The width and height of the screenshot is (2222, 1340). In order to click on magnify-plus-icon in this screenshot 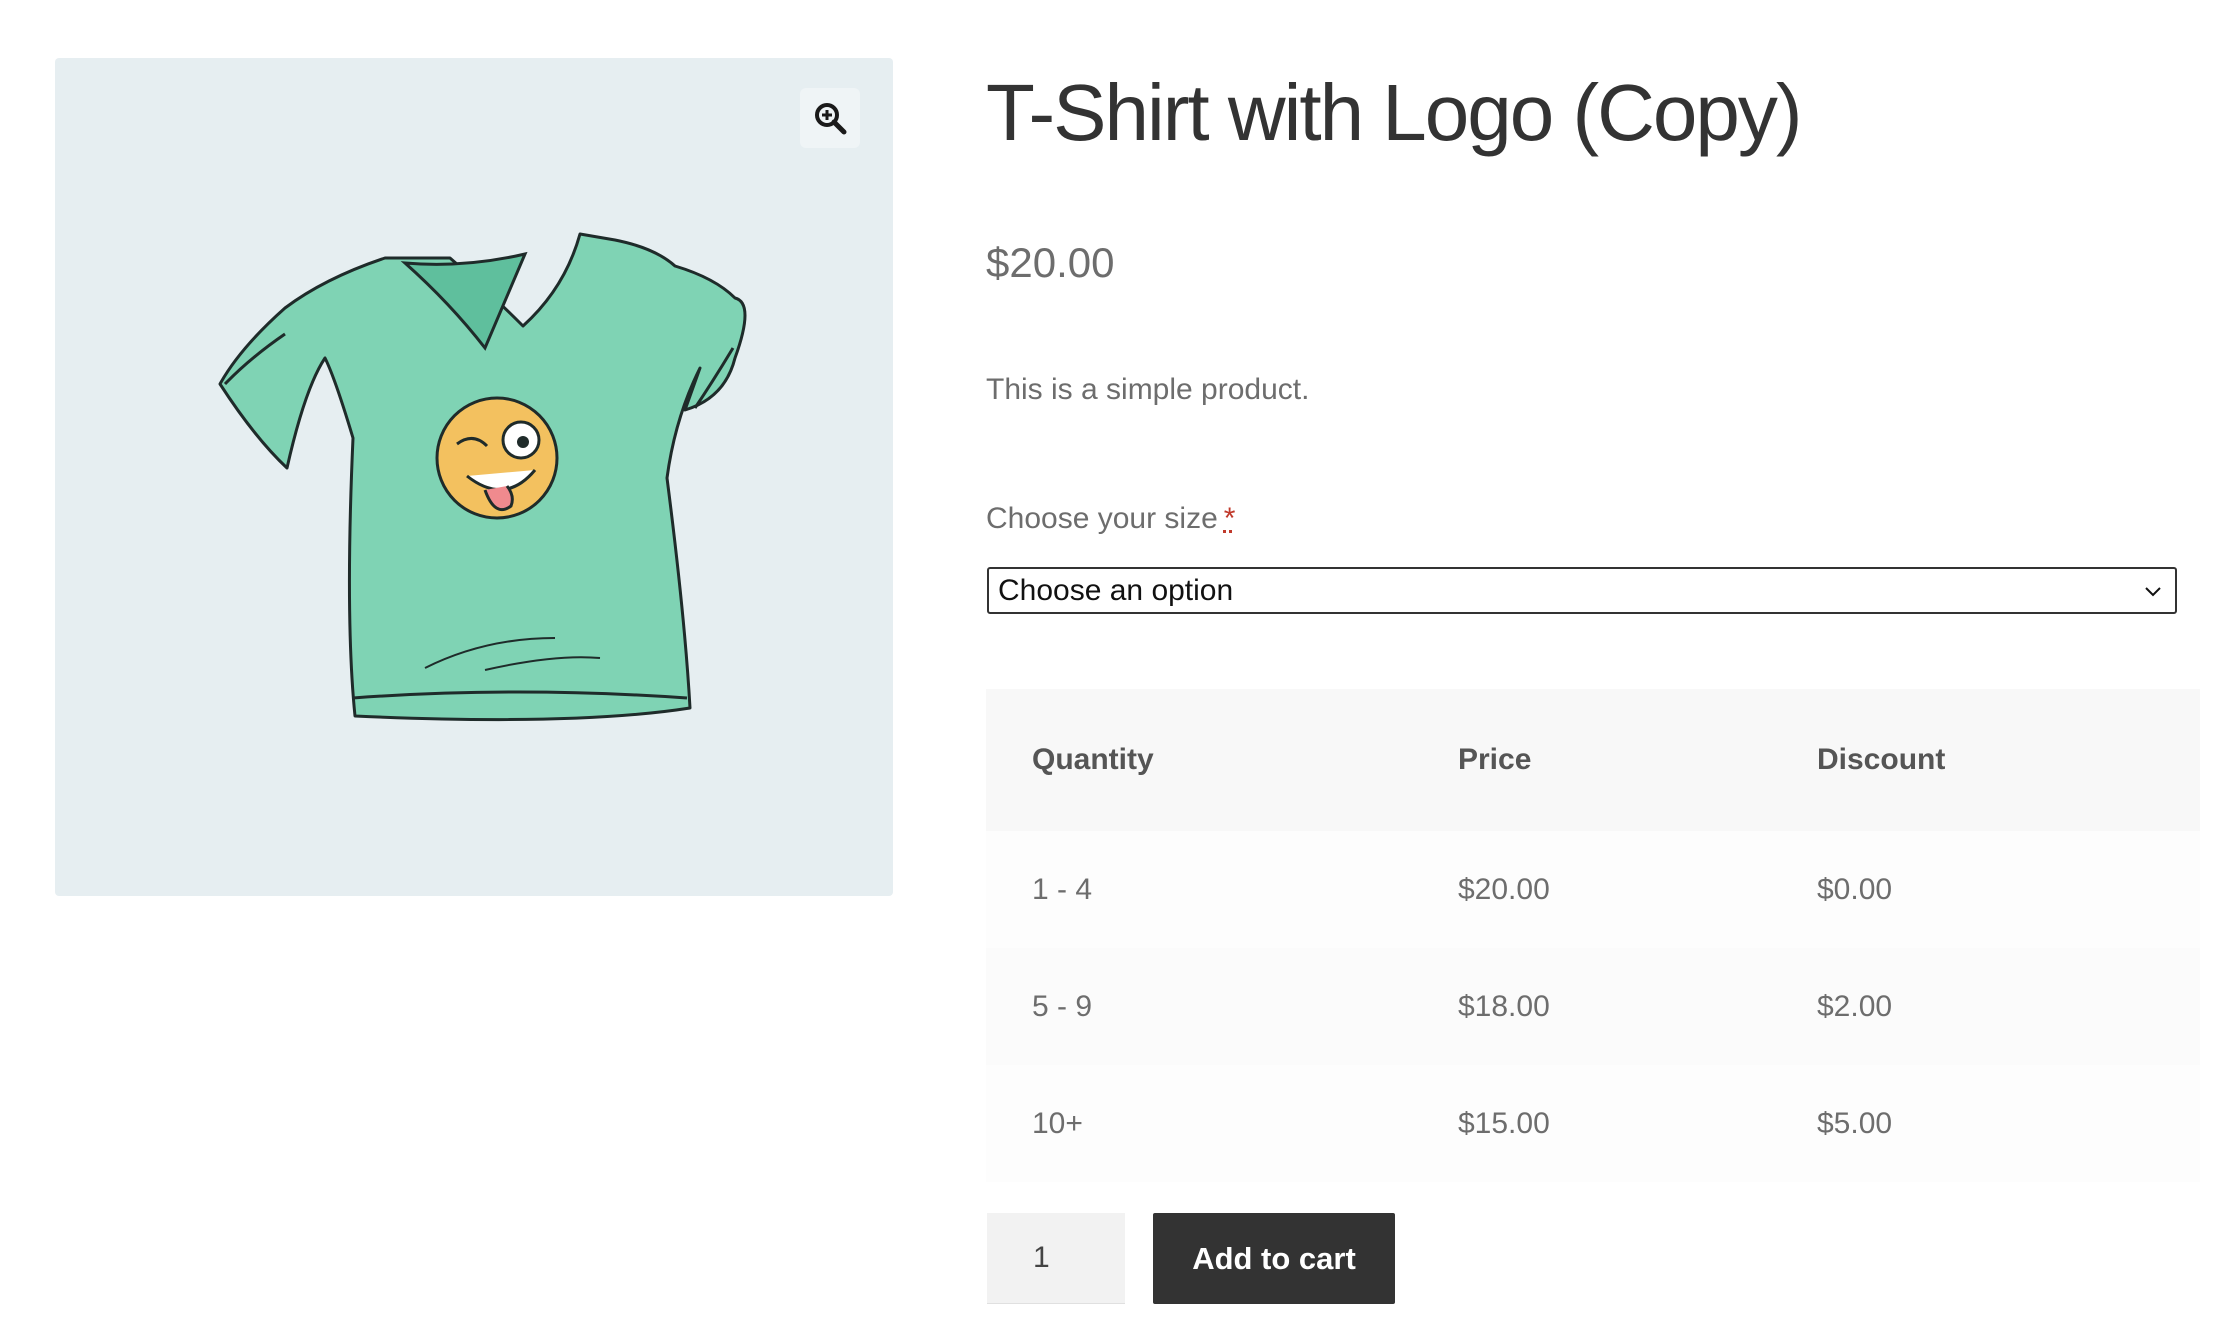, I will do `click(831, 119)`.